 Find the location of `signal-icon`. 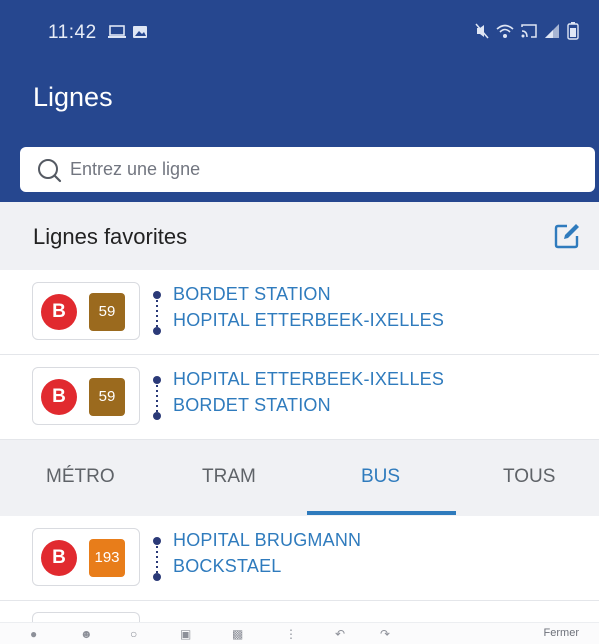

signal-icon is located at coordinates (552, 33).